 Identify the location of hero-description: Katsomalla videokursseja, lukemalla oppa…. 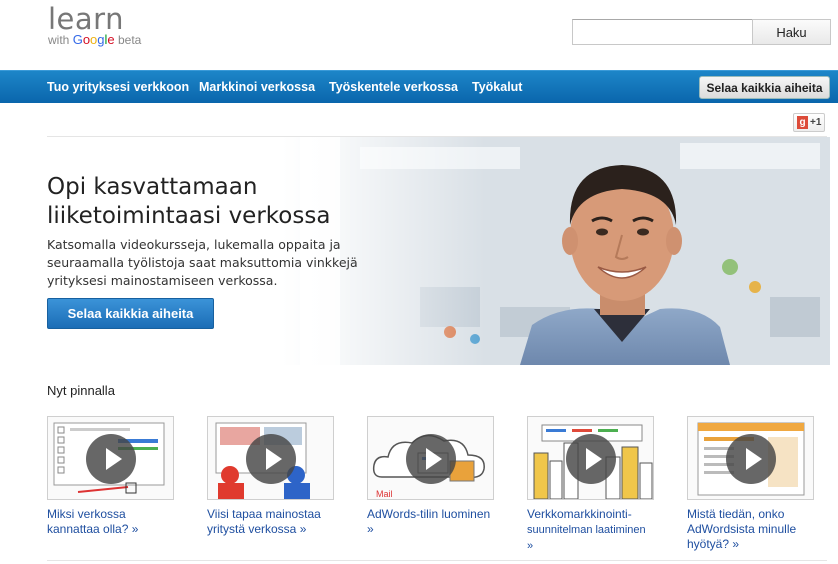
(202, 262).